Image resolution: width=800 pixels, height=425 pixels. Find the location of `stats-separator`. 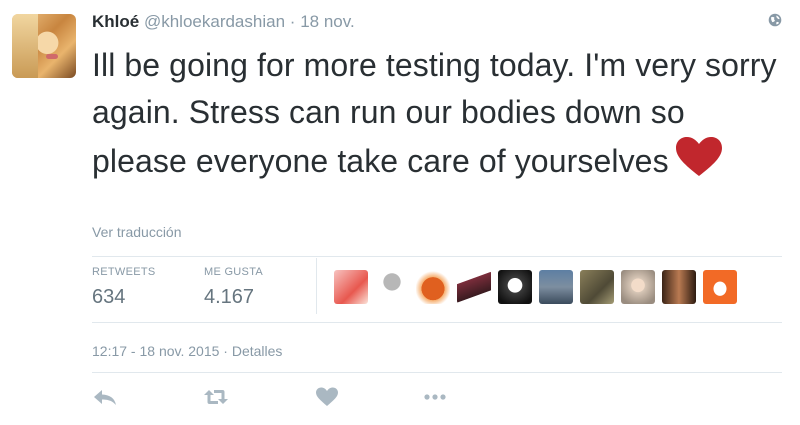

stats-separator is located at coordinates (316, 286).